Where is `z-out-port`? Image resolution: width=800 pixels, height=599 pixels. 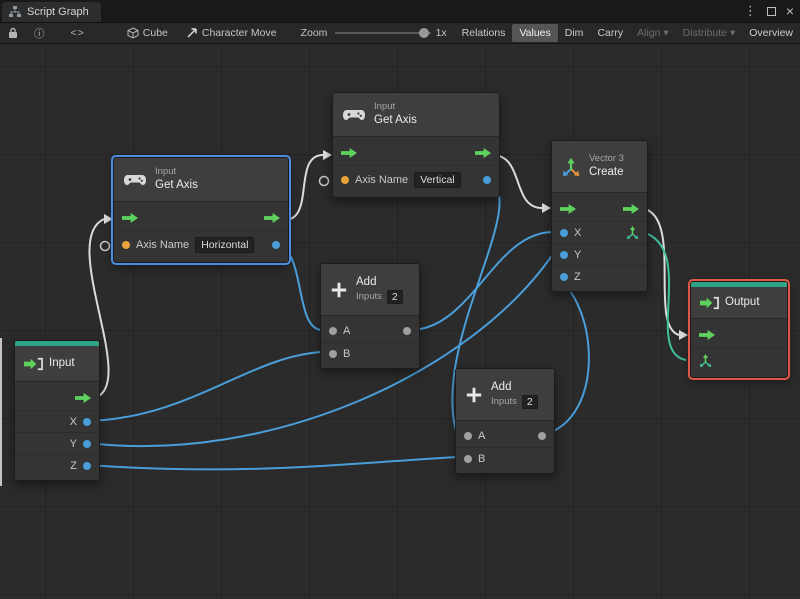 z-out-port is located at coordinates (87, 465).